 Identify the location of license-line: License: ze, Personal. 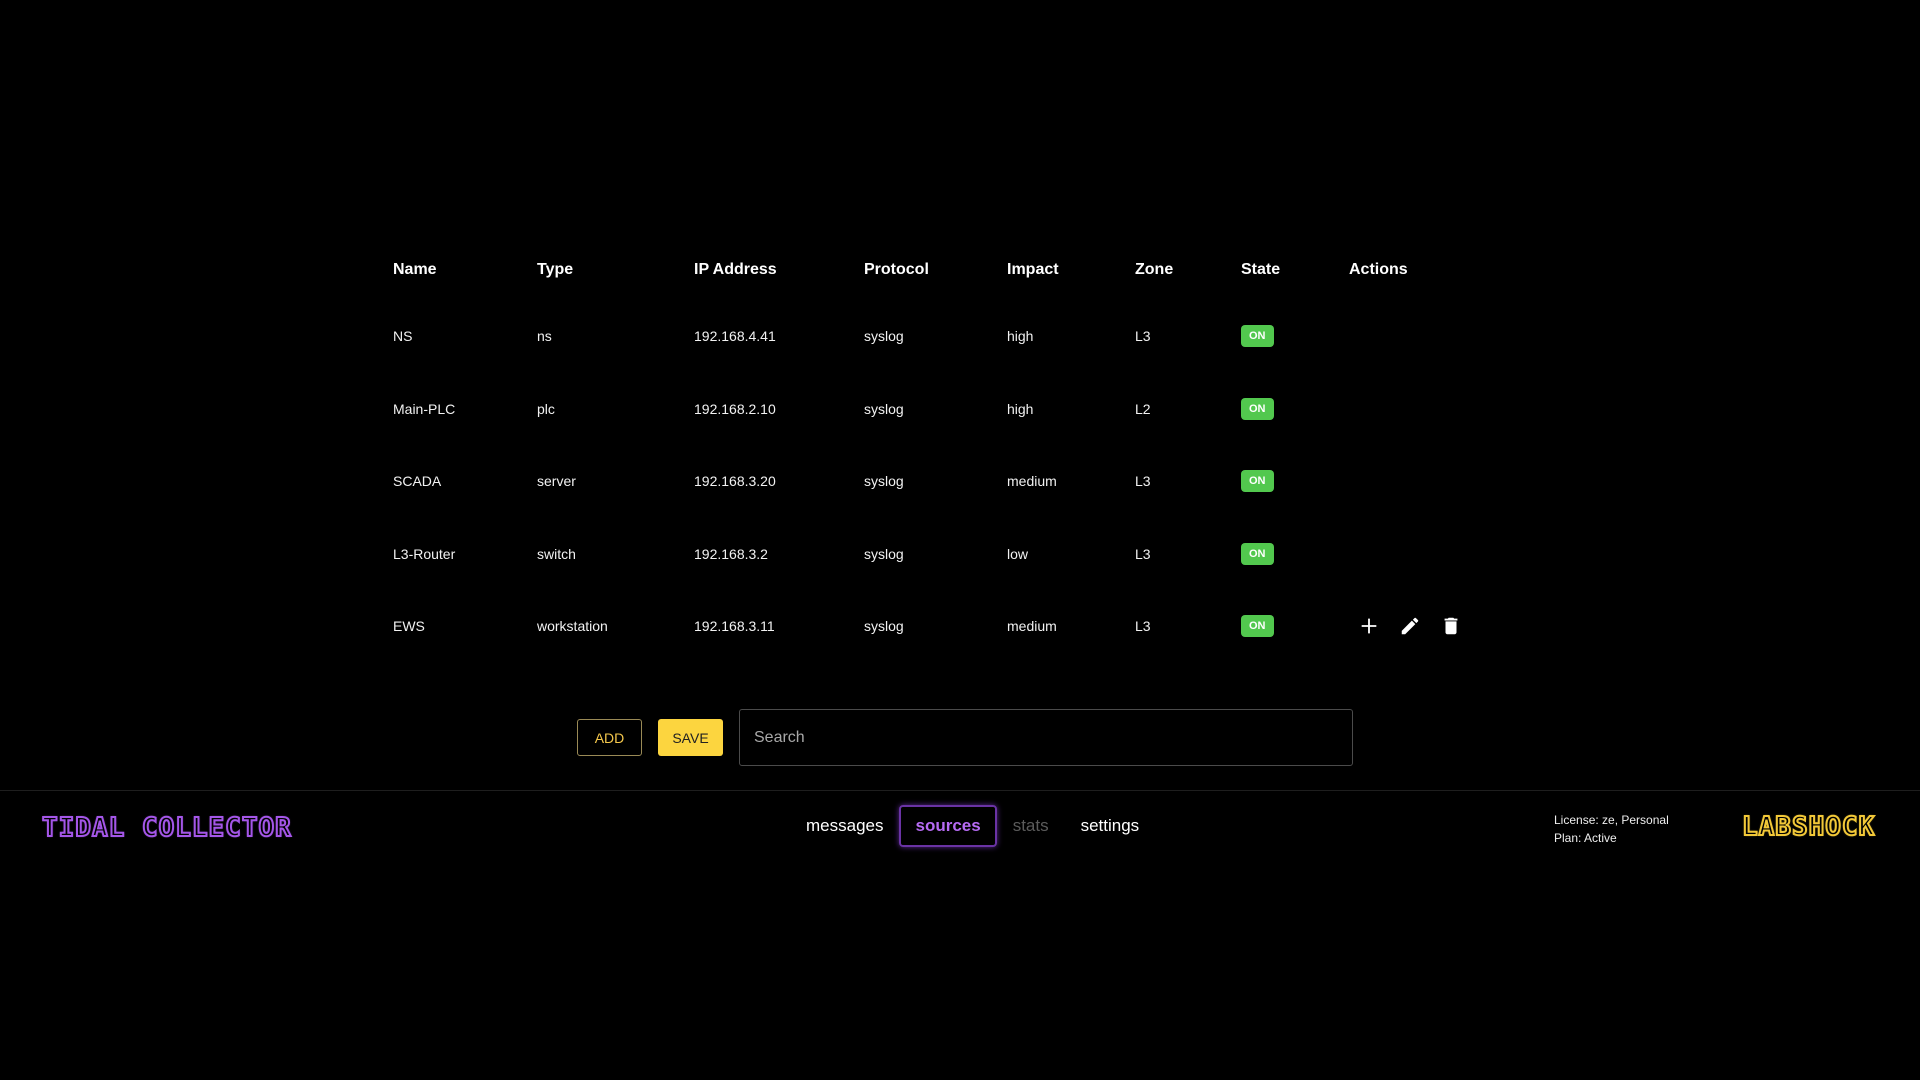
(1611, 820).